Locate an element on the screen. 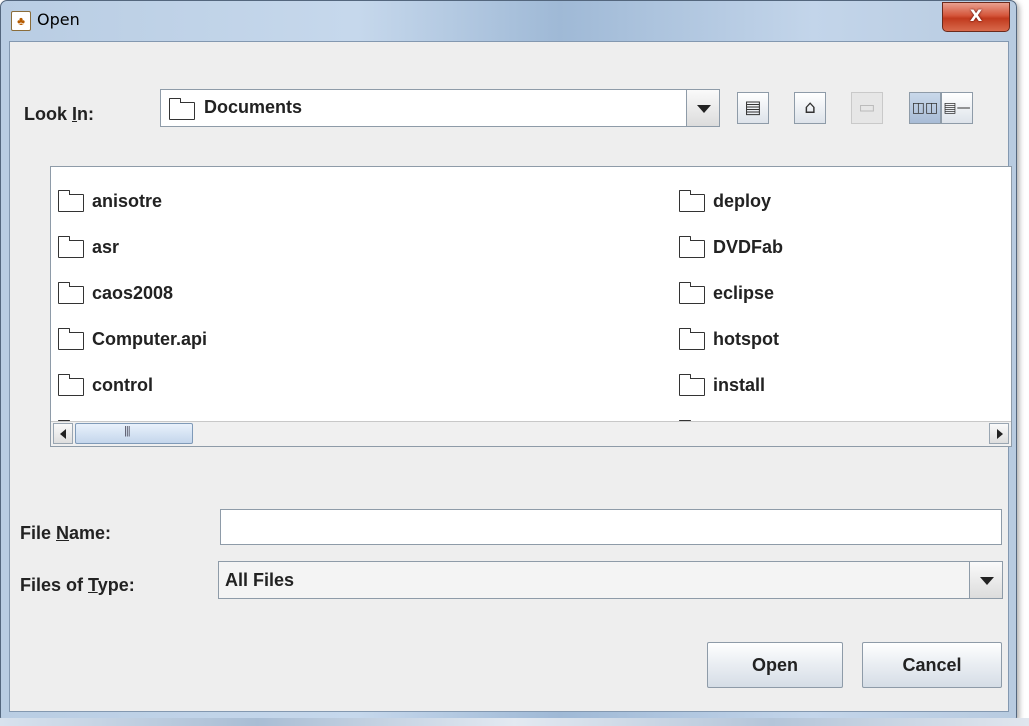  list-view-icon: ◫◫ is located at coordinates (925, 108).